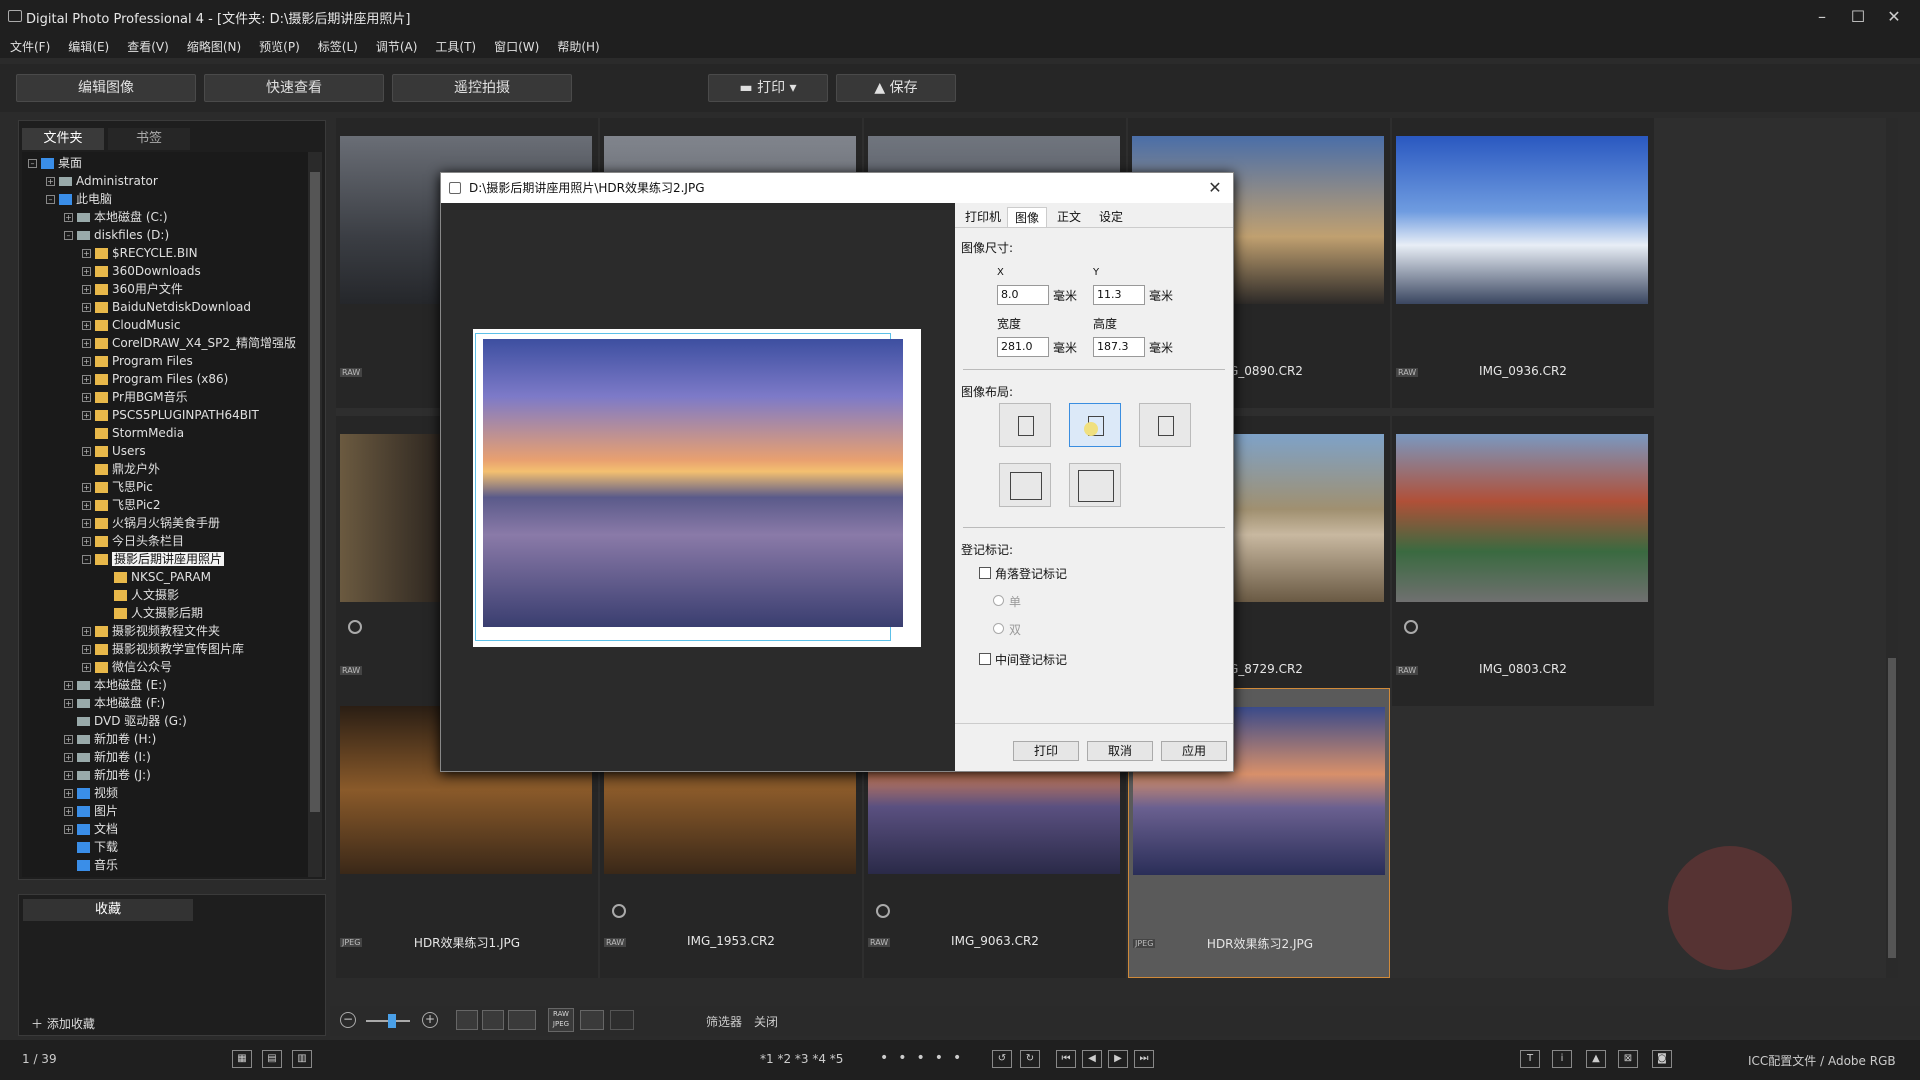 Image resolution: width=1920 pixels, height=1080 pixels. Describe the element at coordinates (155, 379) in the screenshot. I see `tree-item: + Program Files (x86)` at that location.